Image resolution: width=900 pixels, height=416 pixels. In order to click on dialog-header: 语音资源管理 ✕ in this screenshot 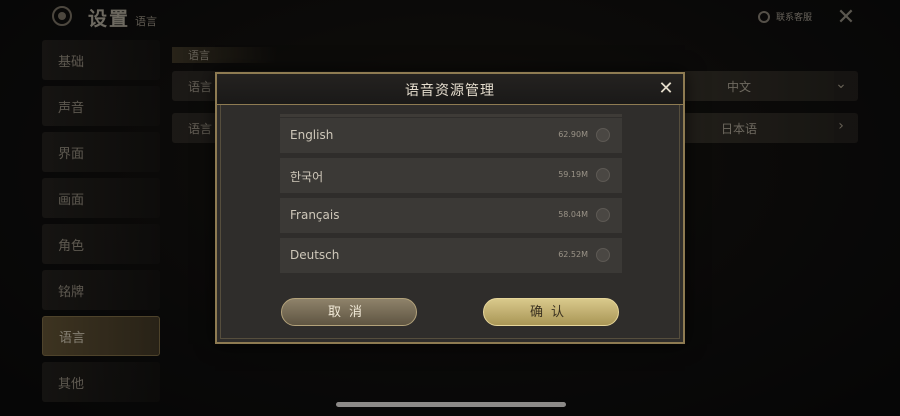, I will do `click(450, 89)`.